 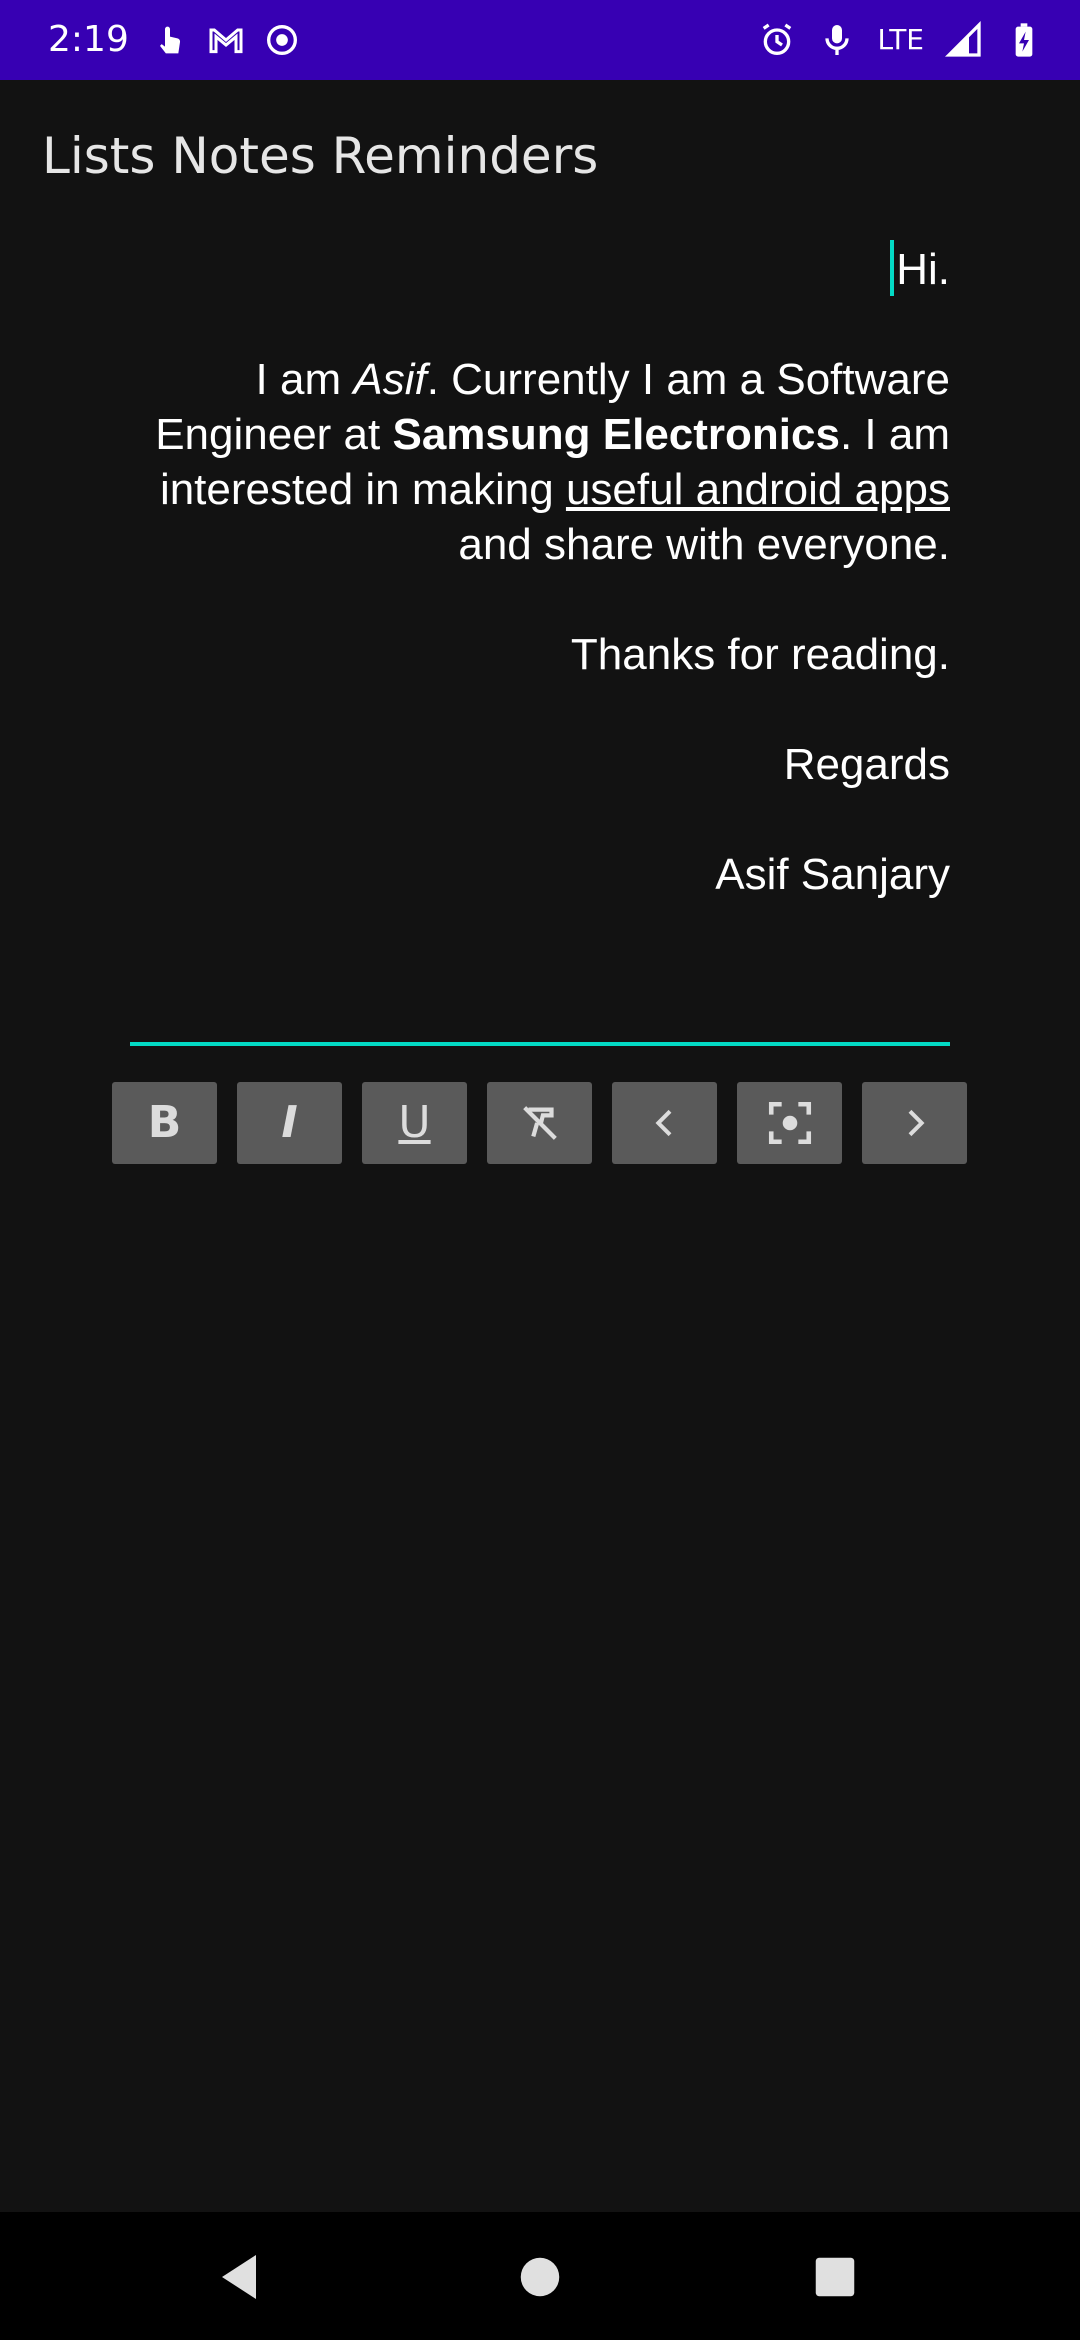 I want to click on back-button, so click(x=240, y=2277).